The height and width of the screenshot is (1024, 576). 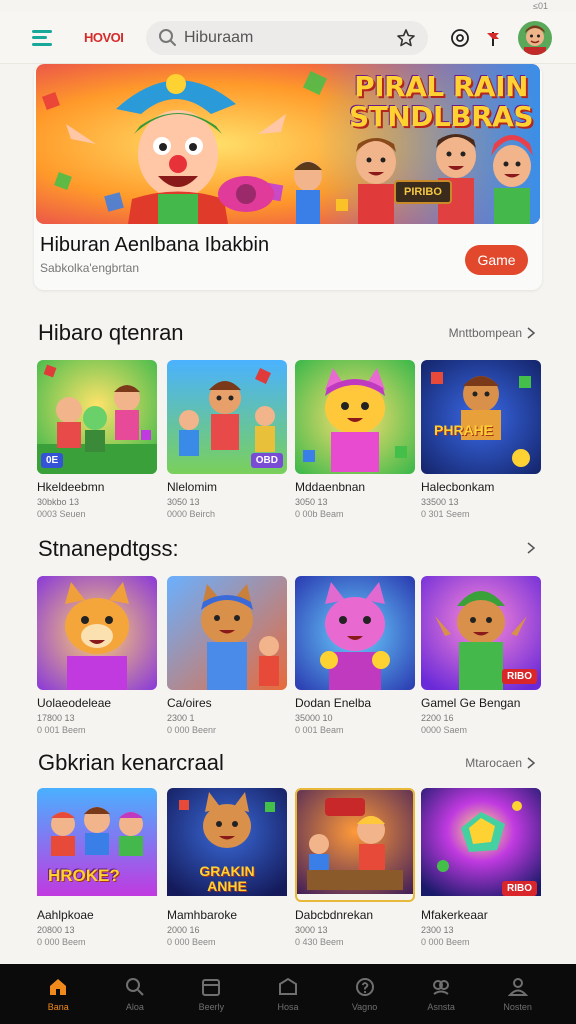 I want to click on help-icon, so click(x=364, y=987).